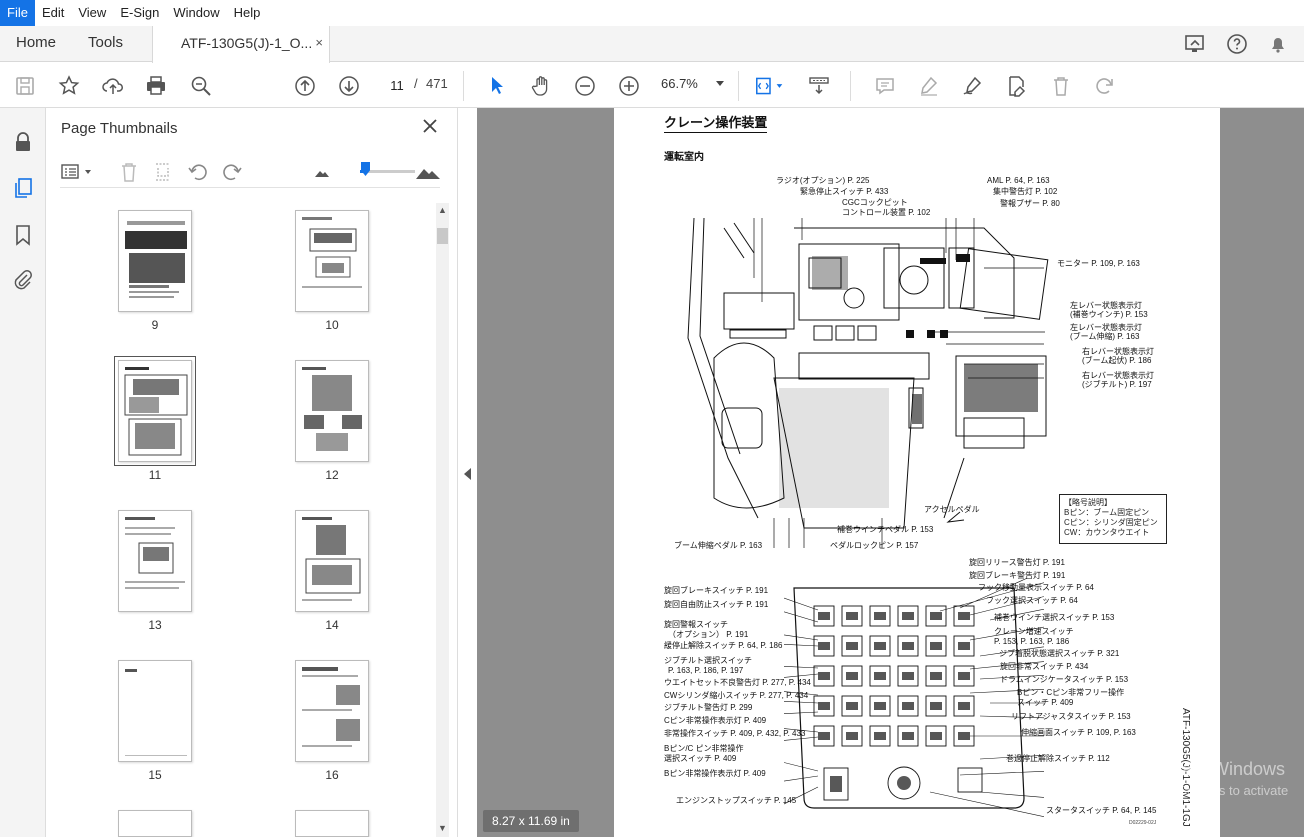  I want to click on callout-label: リフトアジャスタスイッチ P. 153, so click(1071, 716).